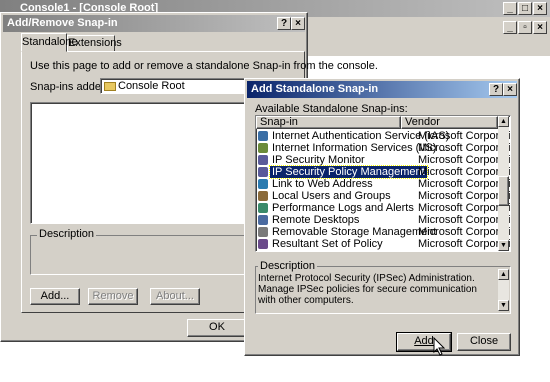 This screenshot has width=550, height=382. Describe the element at coordinates (354, 232) in the screenshot. I see `snapin-name: Removable Storage Management` at that location.